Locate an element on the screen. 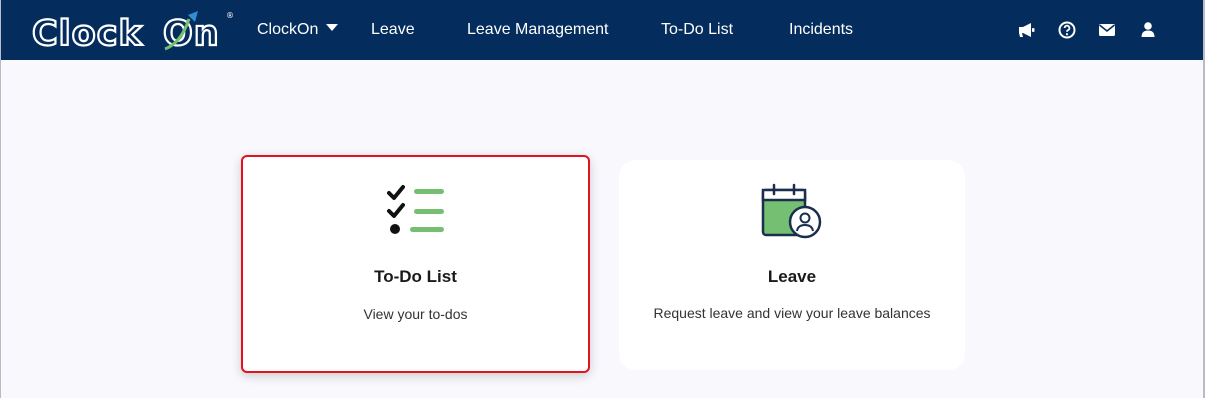 This screenshot has height=398, width=1205. calendar-person-icon is located at coordinates (791, 211).